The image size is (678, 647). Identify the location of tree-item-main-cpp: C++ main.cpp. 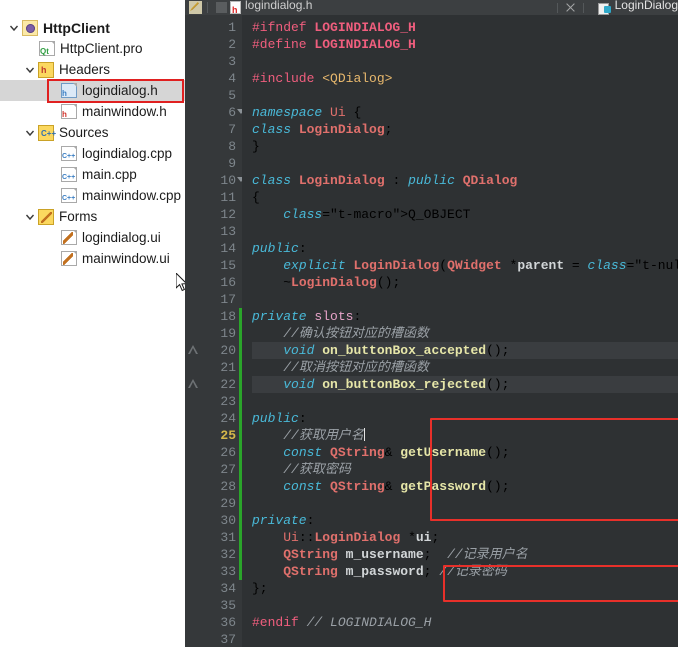
(92, 174).